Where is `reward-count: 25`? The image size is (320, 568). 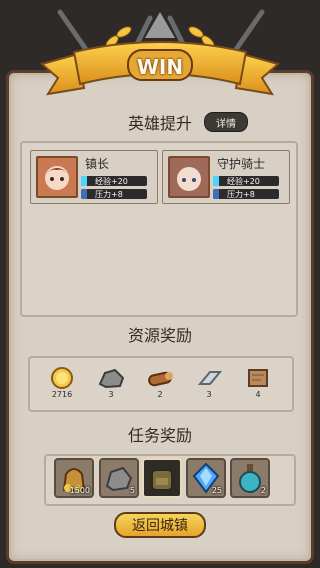
reward-count: 25 is located at coordinates (216, 490).